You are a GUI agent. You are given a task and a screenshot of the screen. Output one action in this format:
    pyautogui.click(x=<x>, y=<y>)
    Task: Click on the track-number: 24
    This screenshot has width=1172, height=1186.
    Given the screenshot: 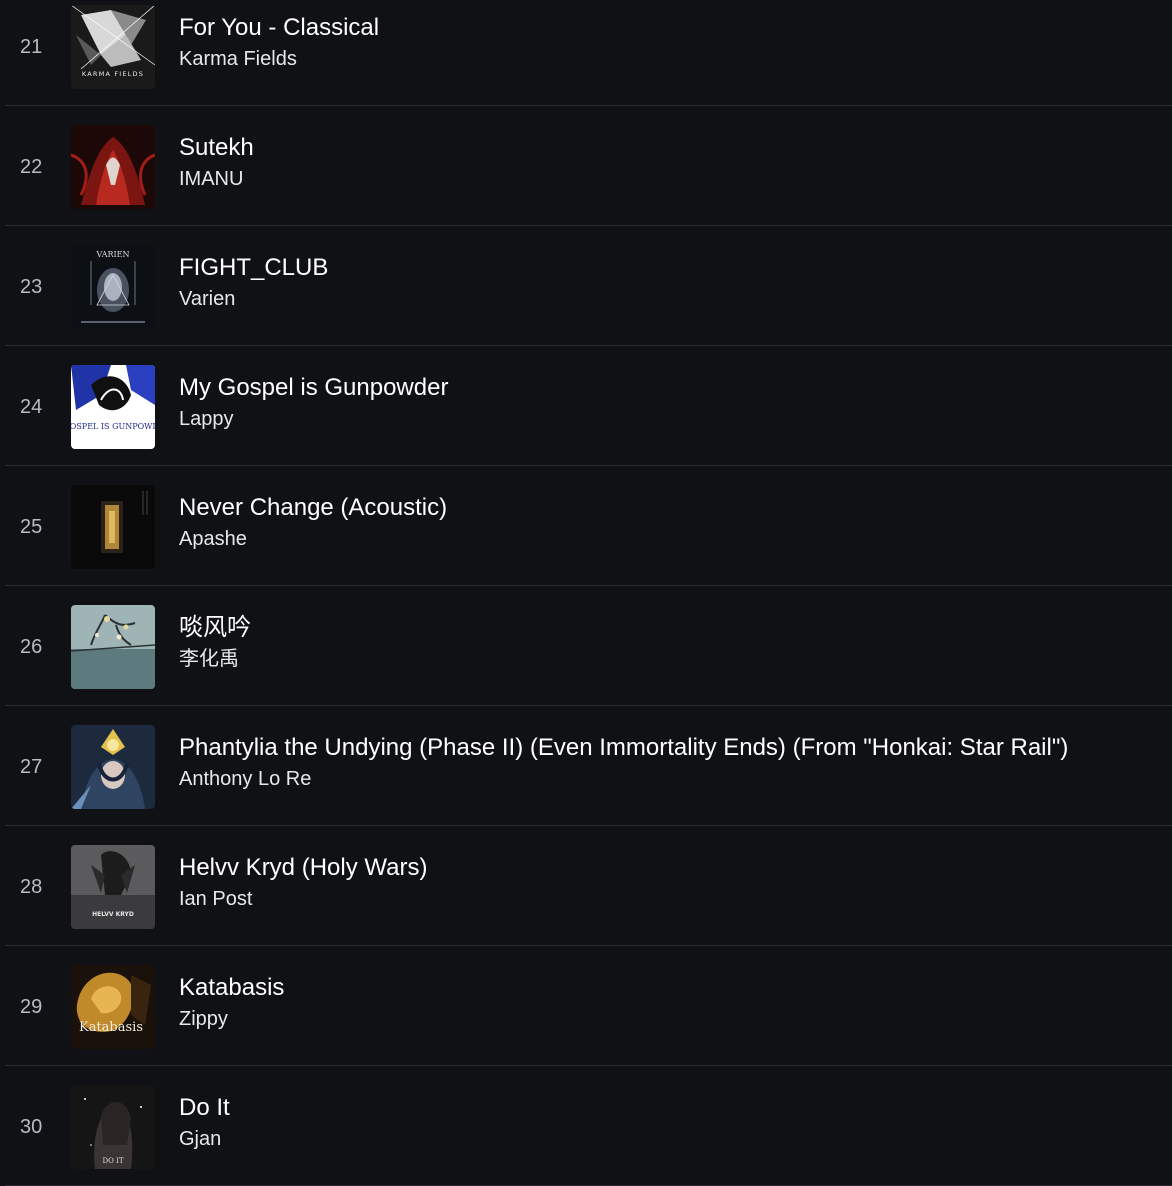 What is the action you would take?
    pyautogui.click(x=31, y=407)
    